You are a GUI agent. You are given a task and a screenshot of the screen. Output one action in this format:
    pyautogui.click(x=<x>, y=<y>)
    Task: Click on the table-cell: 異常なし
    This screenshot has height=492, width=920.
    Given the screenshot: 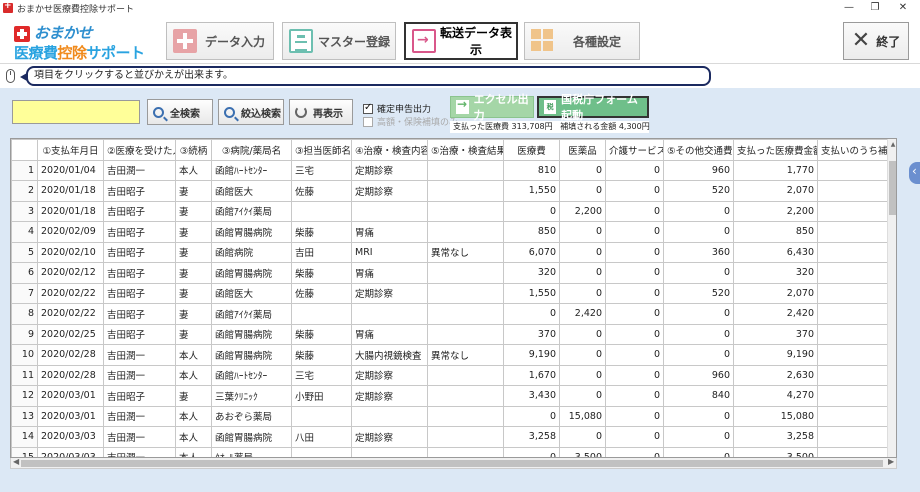 What is the action you would take?
    pyautogui.click(x=465, y=252)
    